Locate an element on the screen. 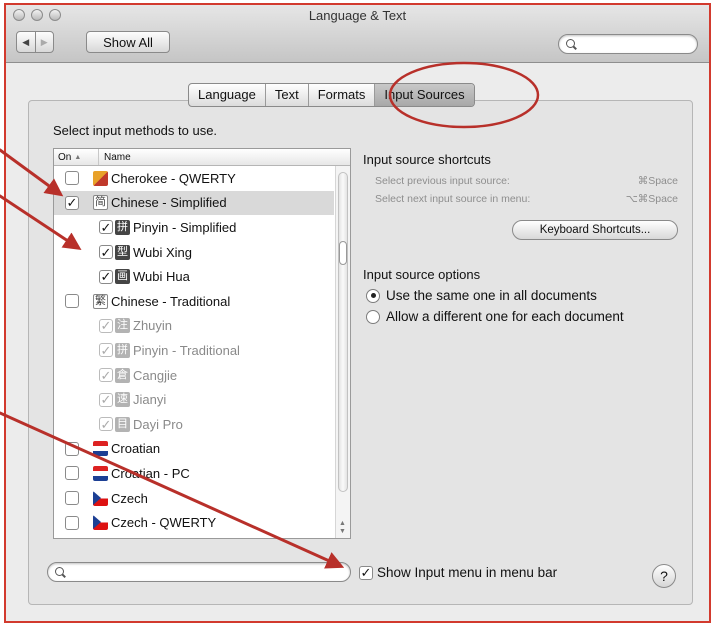 This screenshot has height=629, width=716. scrollbar-track is located at coordinates (343, 332).